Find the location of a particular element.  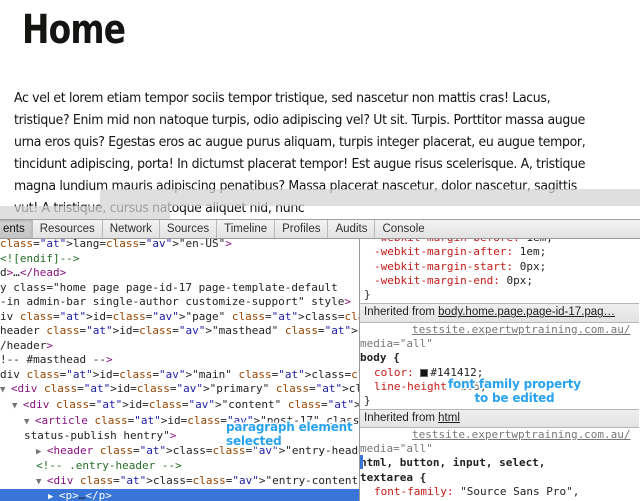

page-title: Home is located at coordinates (74, 30).